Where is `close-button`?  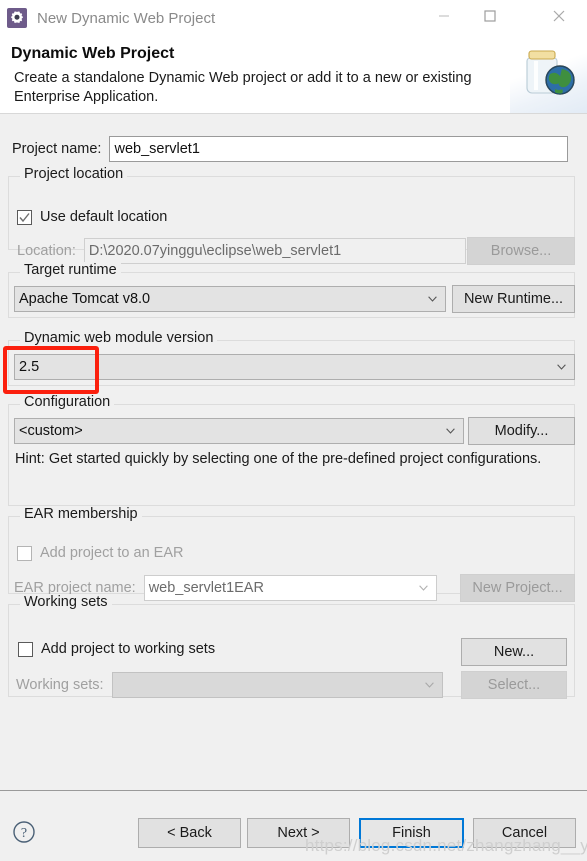 close-button is located at coordinates (559, 16).